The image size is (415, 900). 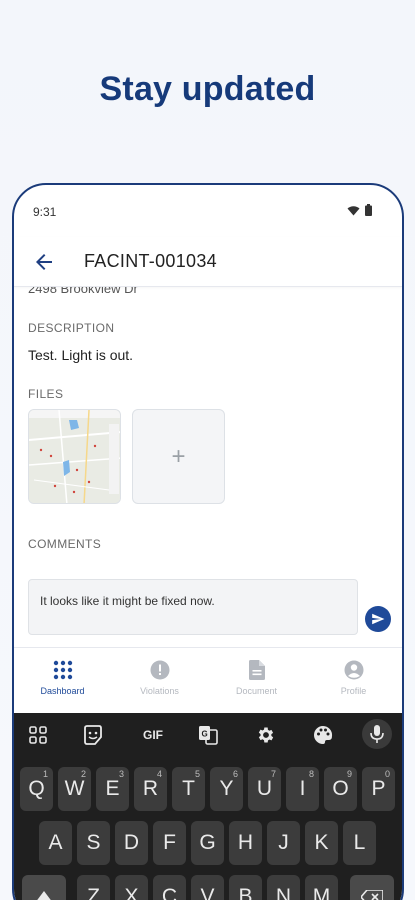 I want to click on file-thumbnail-map, so click(x=74, y=456).